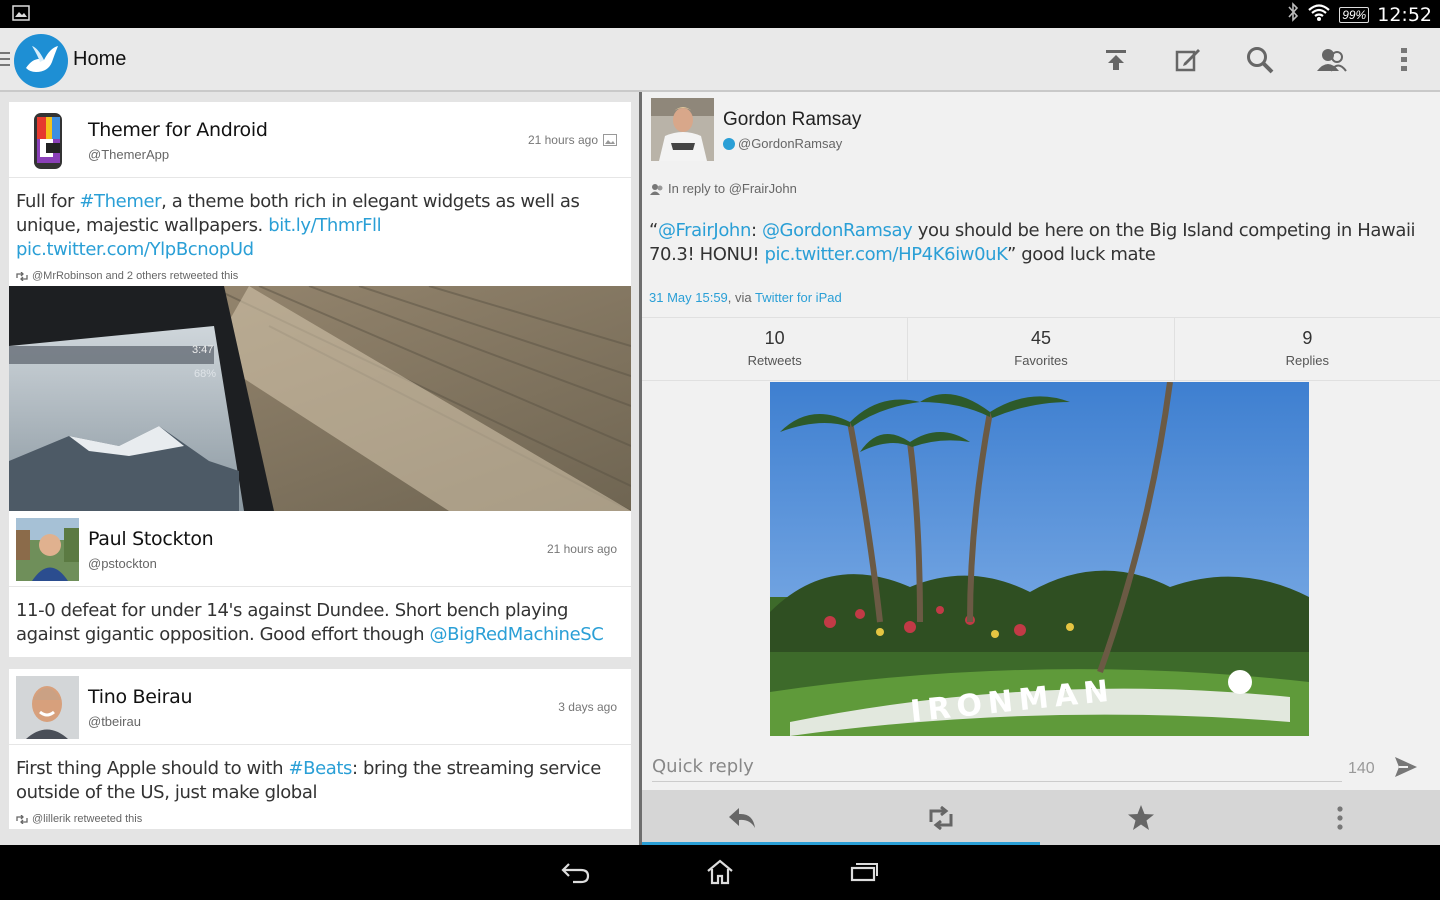 Image resolution: width=1440 pixels, height=900 pixels. Describe the element at coordinates (114, 721) in the screenshot. I see `author-handle: @tbeirau` at that location.